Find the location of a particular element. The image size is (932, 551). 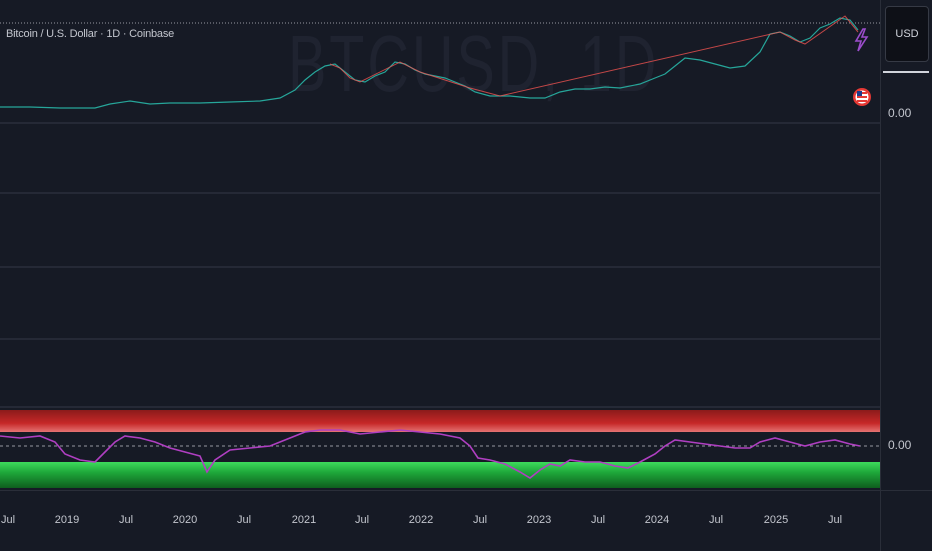

time-tick: 2022 is located at coordinates (421, 520).